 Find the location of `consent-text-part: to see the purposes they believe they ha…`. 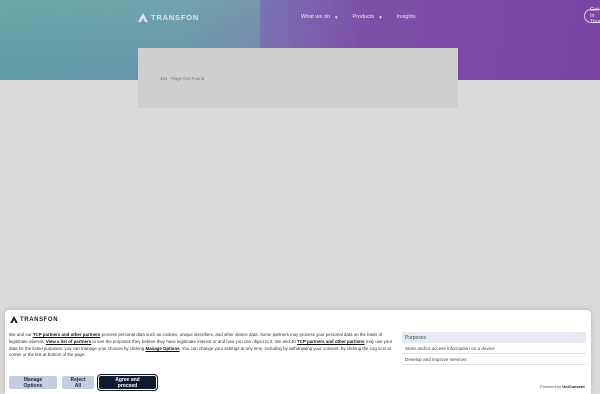

consent-text-part: to see the purposes they believe they ha… is located at coordinates (194, 341).